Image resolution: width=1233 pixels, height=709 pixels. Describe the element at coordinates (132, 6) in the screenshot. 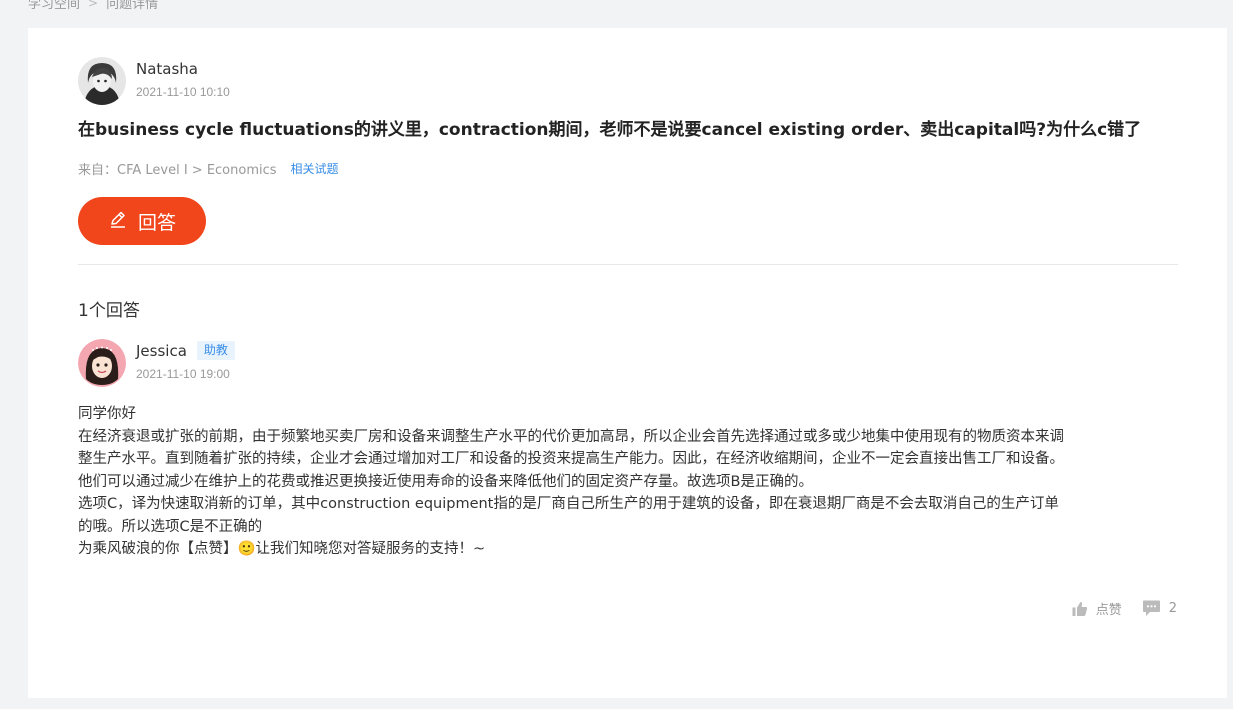

I see `breadcrumb-item-question-detail: 问题详情` at that location.